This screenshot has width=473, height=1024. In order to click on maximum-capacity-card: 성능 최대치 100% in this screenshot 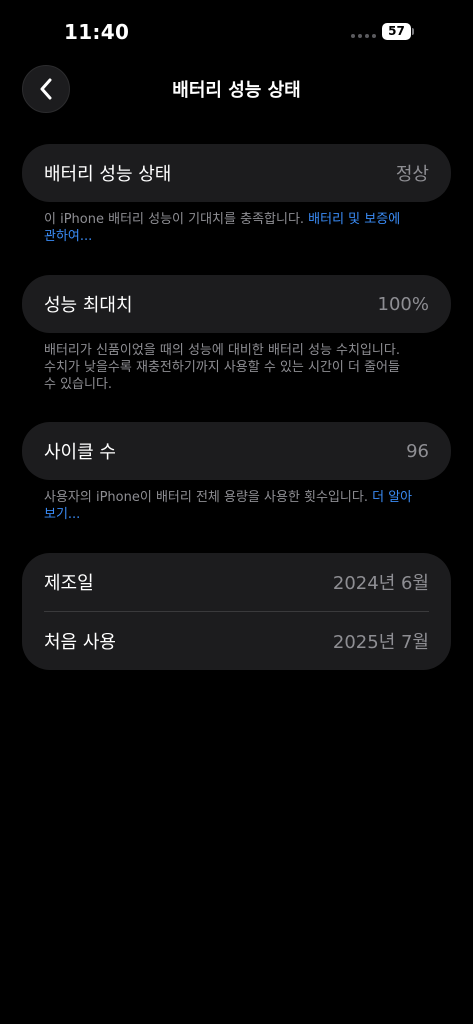, I will do `click(236, 304)`.